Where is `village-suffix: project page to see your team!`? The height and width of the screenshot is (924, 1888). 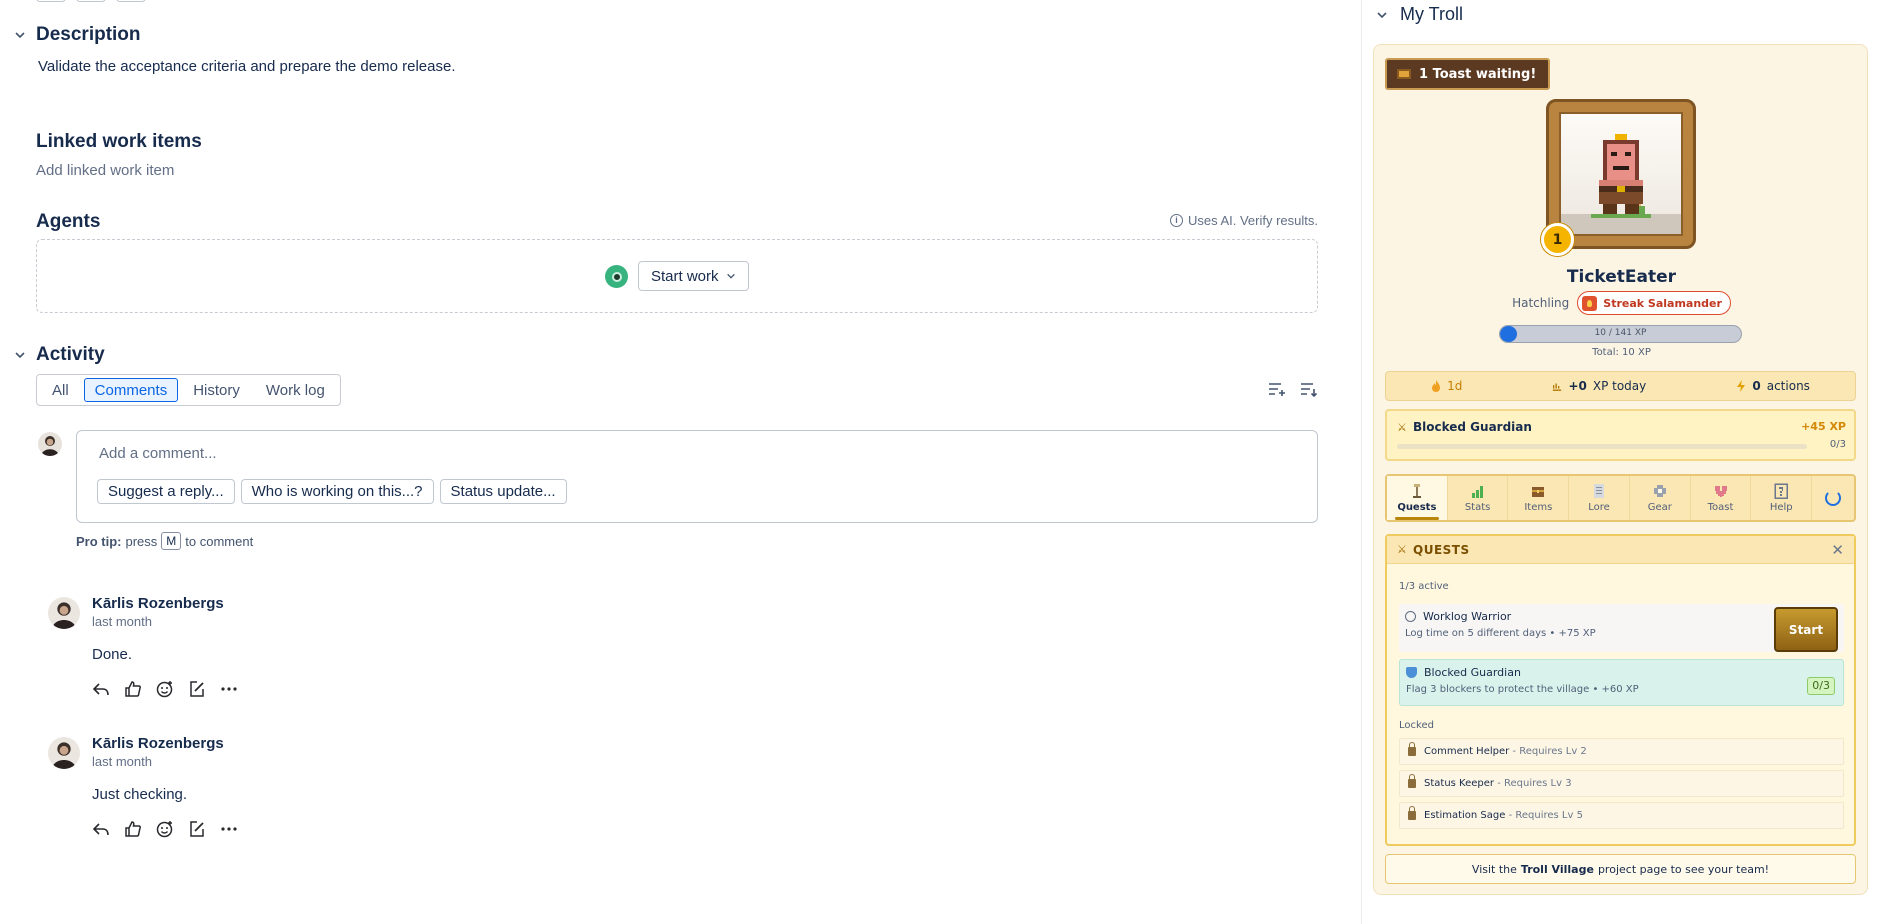 village-suffix: project page to see your team! is located at coordinates (1683, 869).